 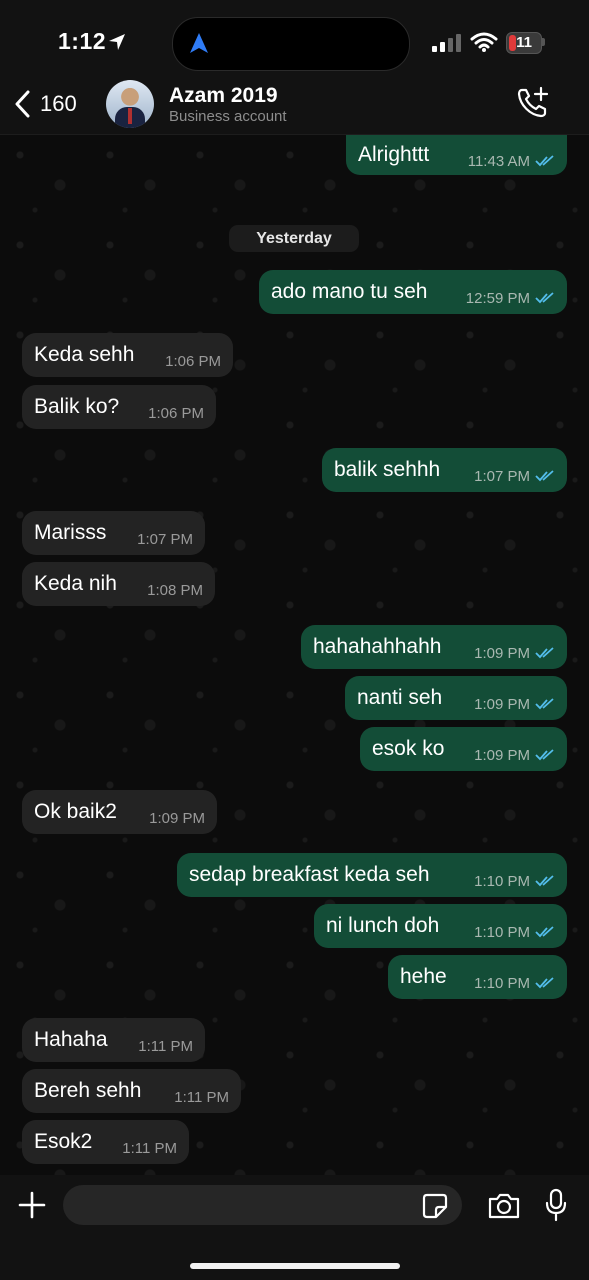 What do you see at coordinates (228, 116) in the screenshot?
I see `contact-subtitle: Business account` at bounding box center [228, 116].